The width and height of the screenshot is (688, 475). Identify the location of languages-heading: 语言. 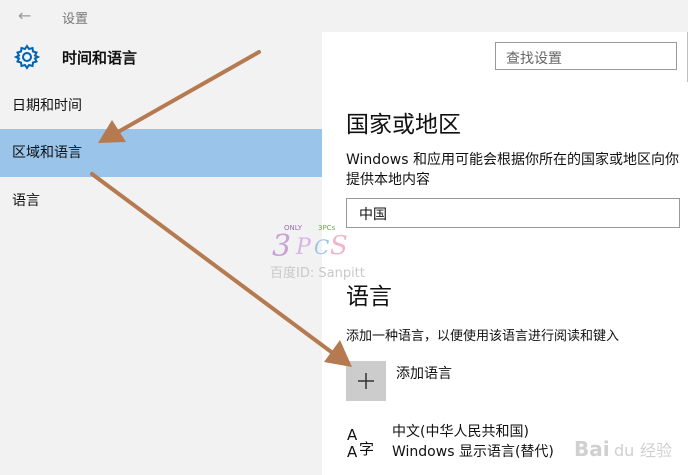
(369, 297).